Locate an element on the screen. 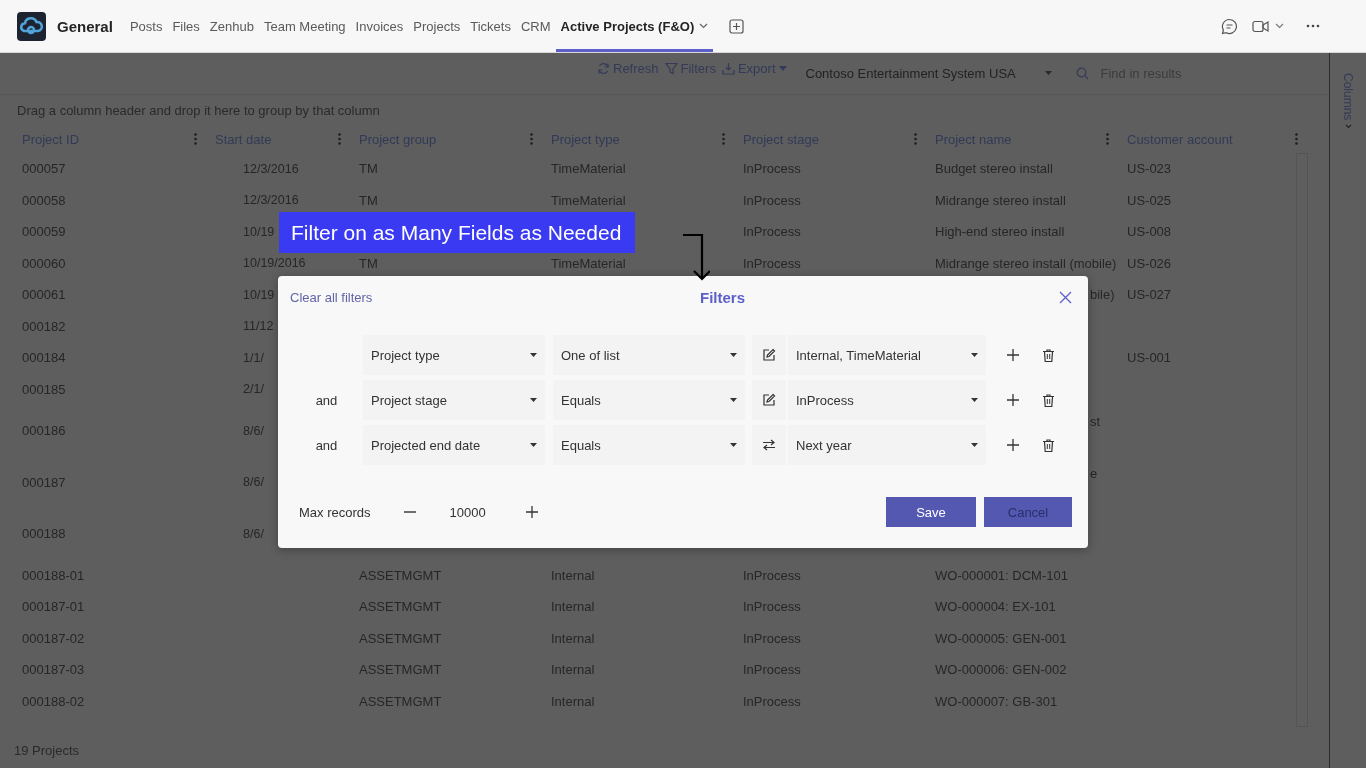  tab: Tickets is located at coordinates (490, 26).